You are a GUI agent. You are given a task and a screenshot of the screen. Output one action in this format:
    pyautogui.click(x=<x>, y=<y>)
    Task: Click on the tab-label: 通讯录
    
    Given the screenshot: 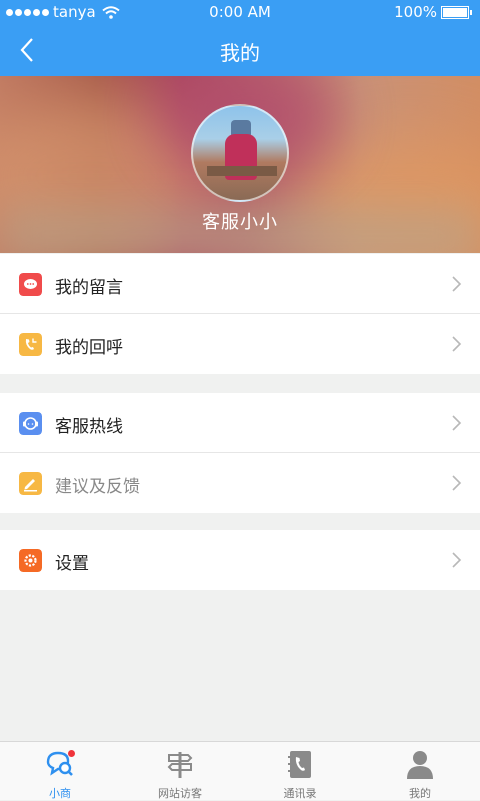 What is the action you would take?
    pyautogui.click(x=300, y=793)
    